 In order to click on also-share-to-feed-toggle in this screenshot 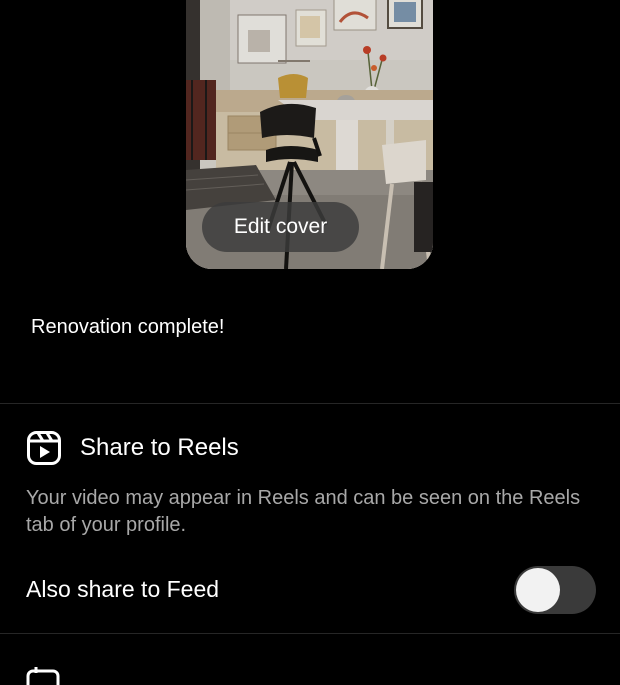, I will do `click(555, 590)`.